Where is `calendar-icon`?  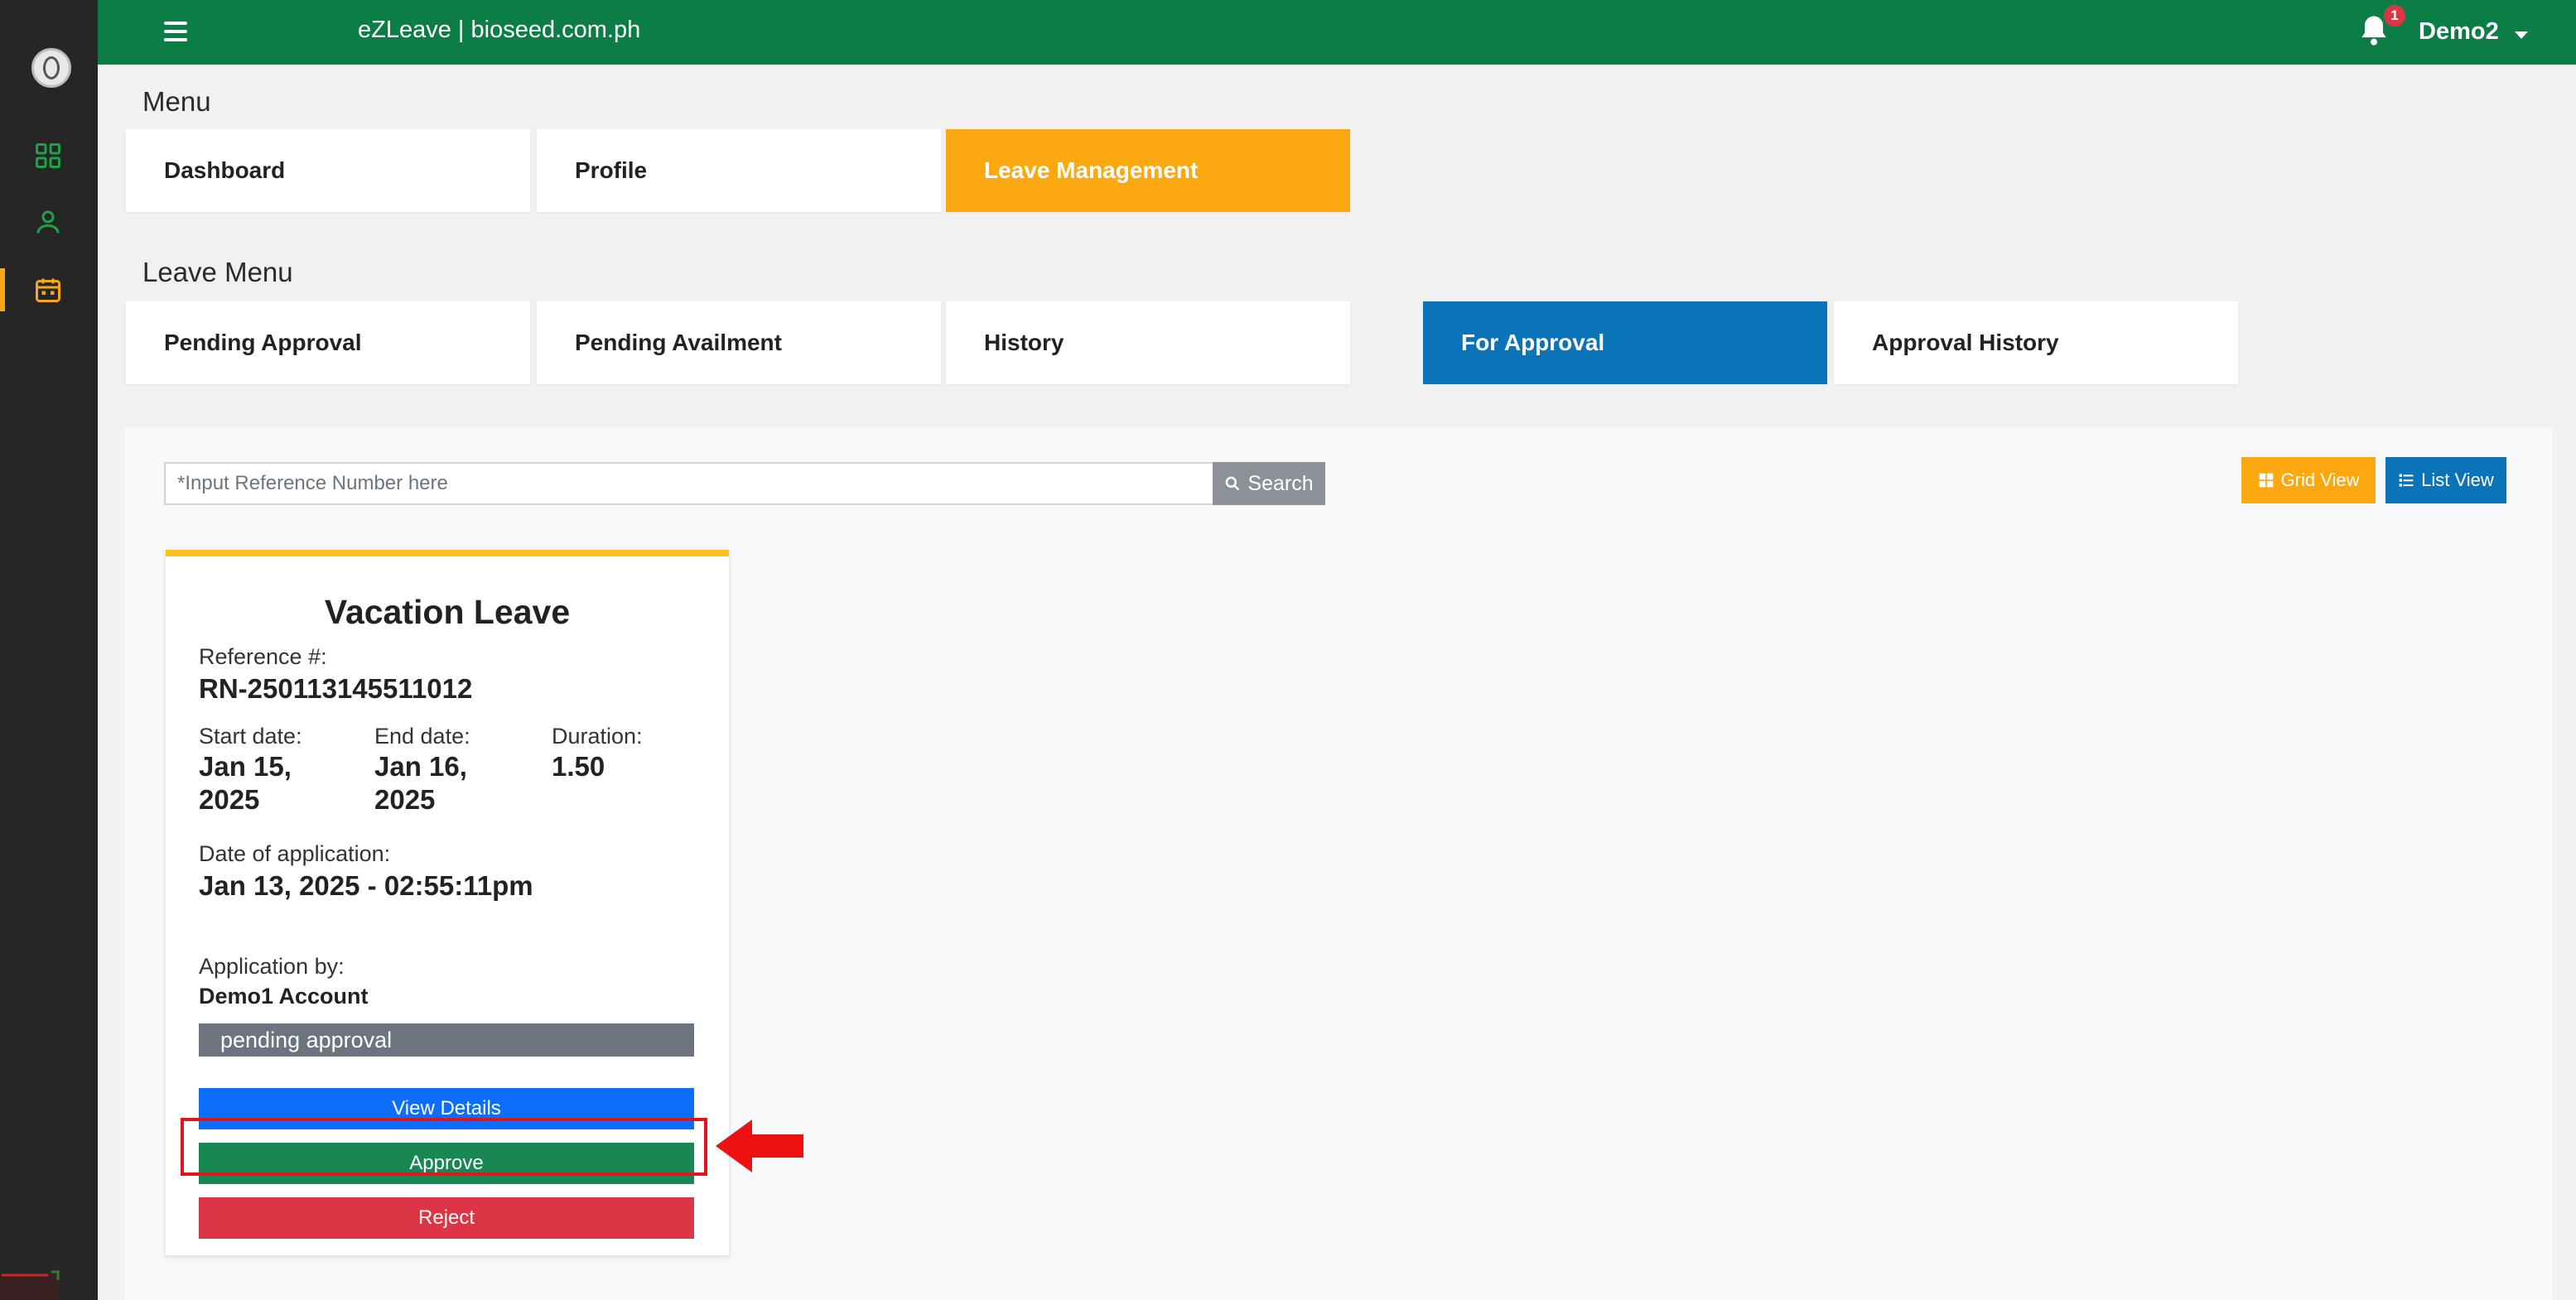 calendar-icon is located at coordinates (48, 290).